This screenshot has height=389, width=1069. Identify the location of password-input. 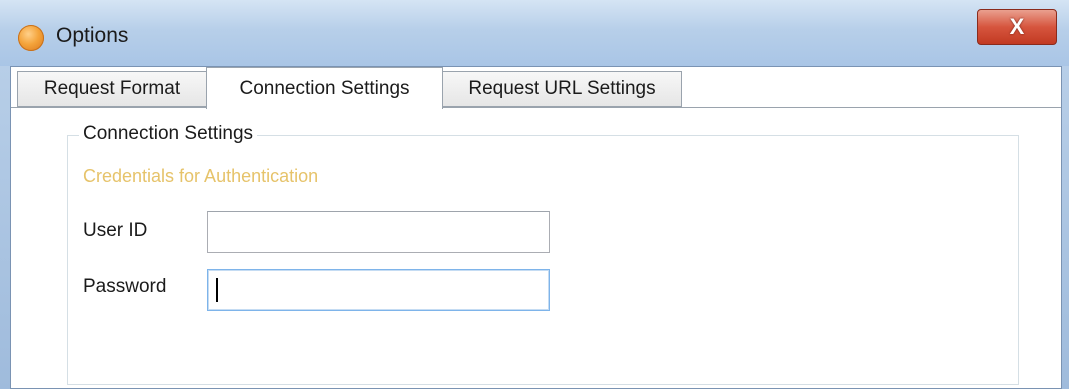
(378, 290).